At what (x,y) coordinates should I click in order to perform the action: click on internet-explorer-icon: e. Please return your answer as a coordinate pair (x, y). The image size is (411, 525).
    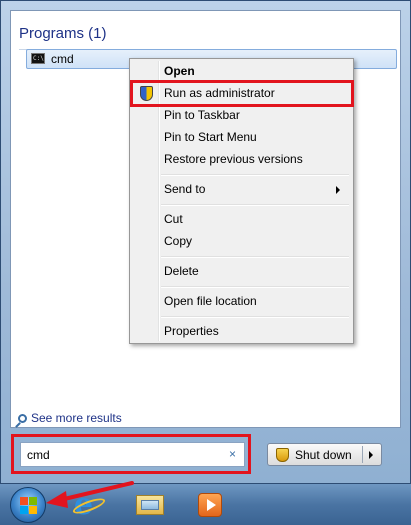
    Looking at the image, I should click on (89, 505).